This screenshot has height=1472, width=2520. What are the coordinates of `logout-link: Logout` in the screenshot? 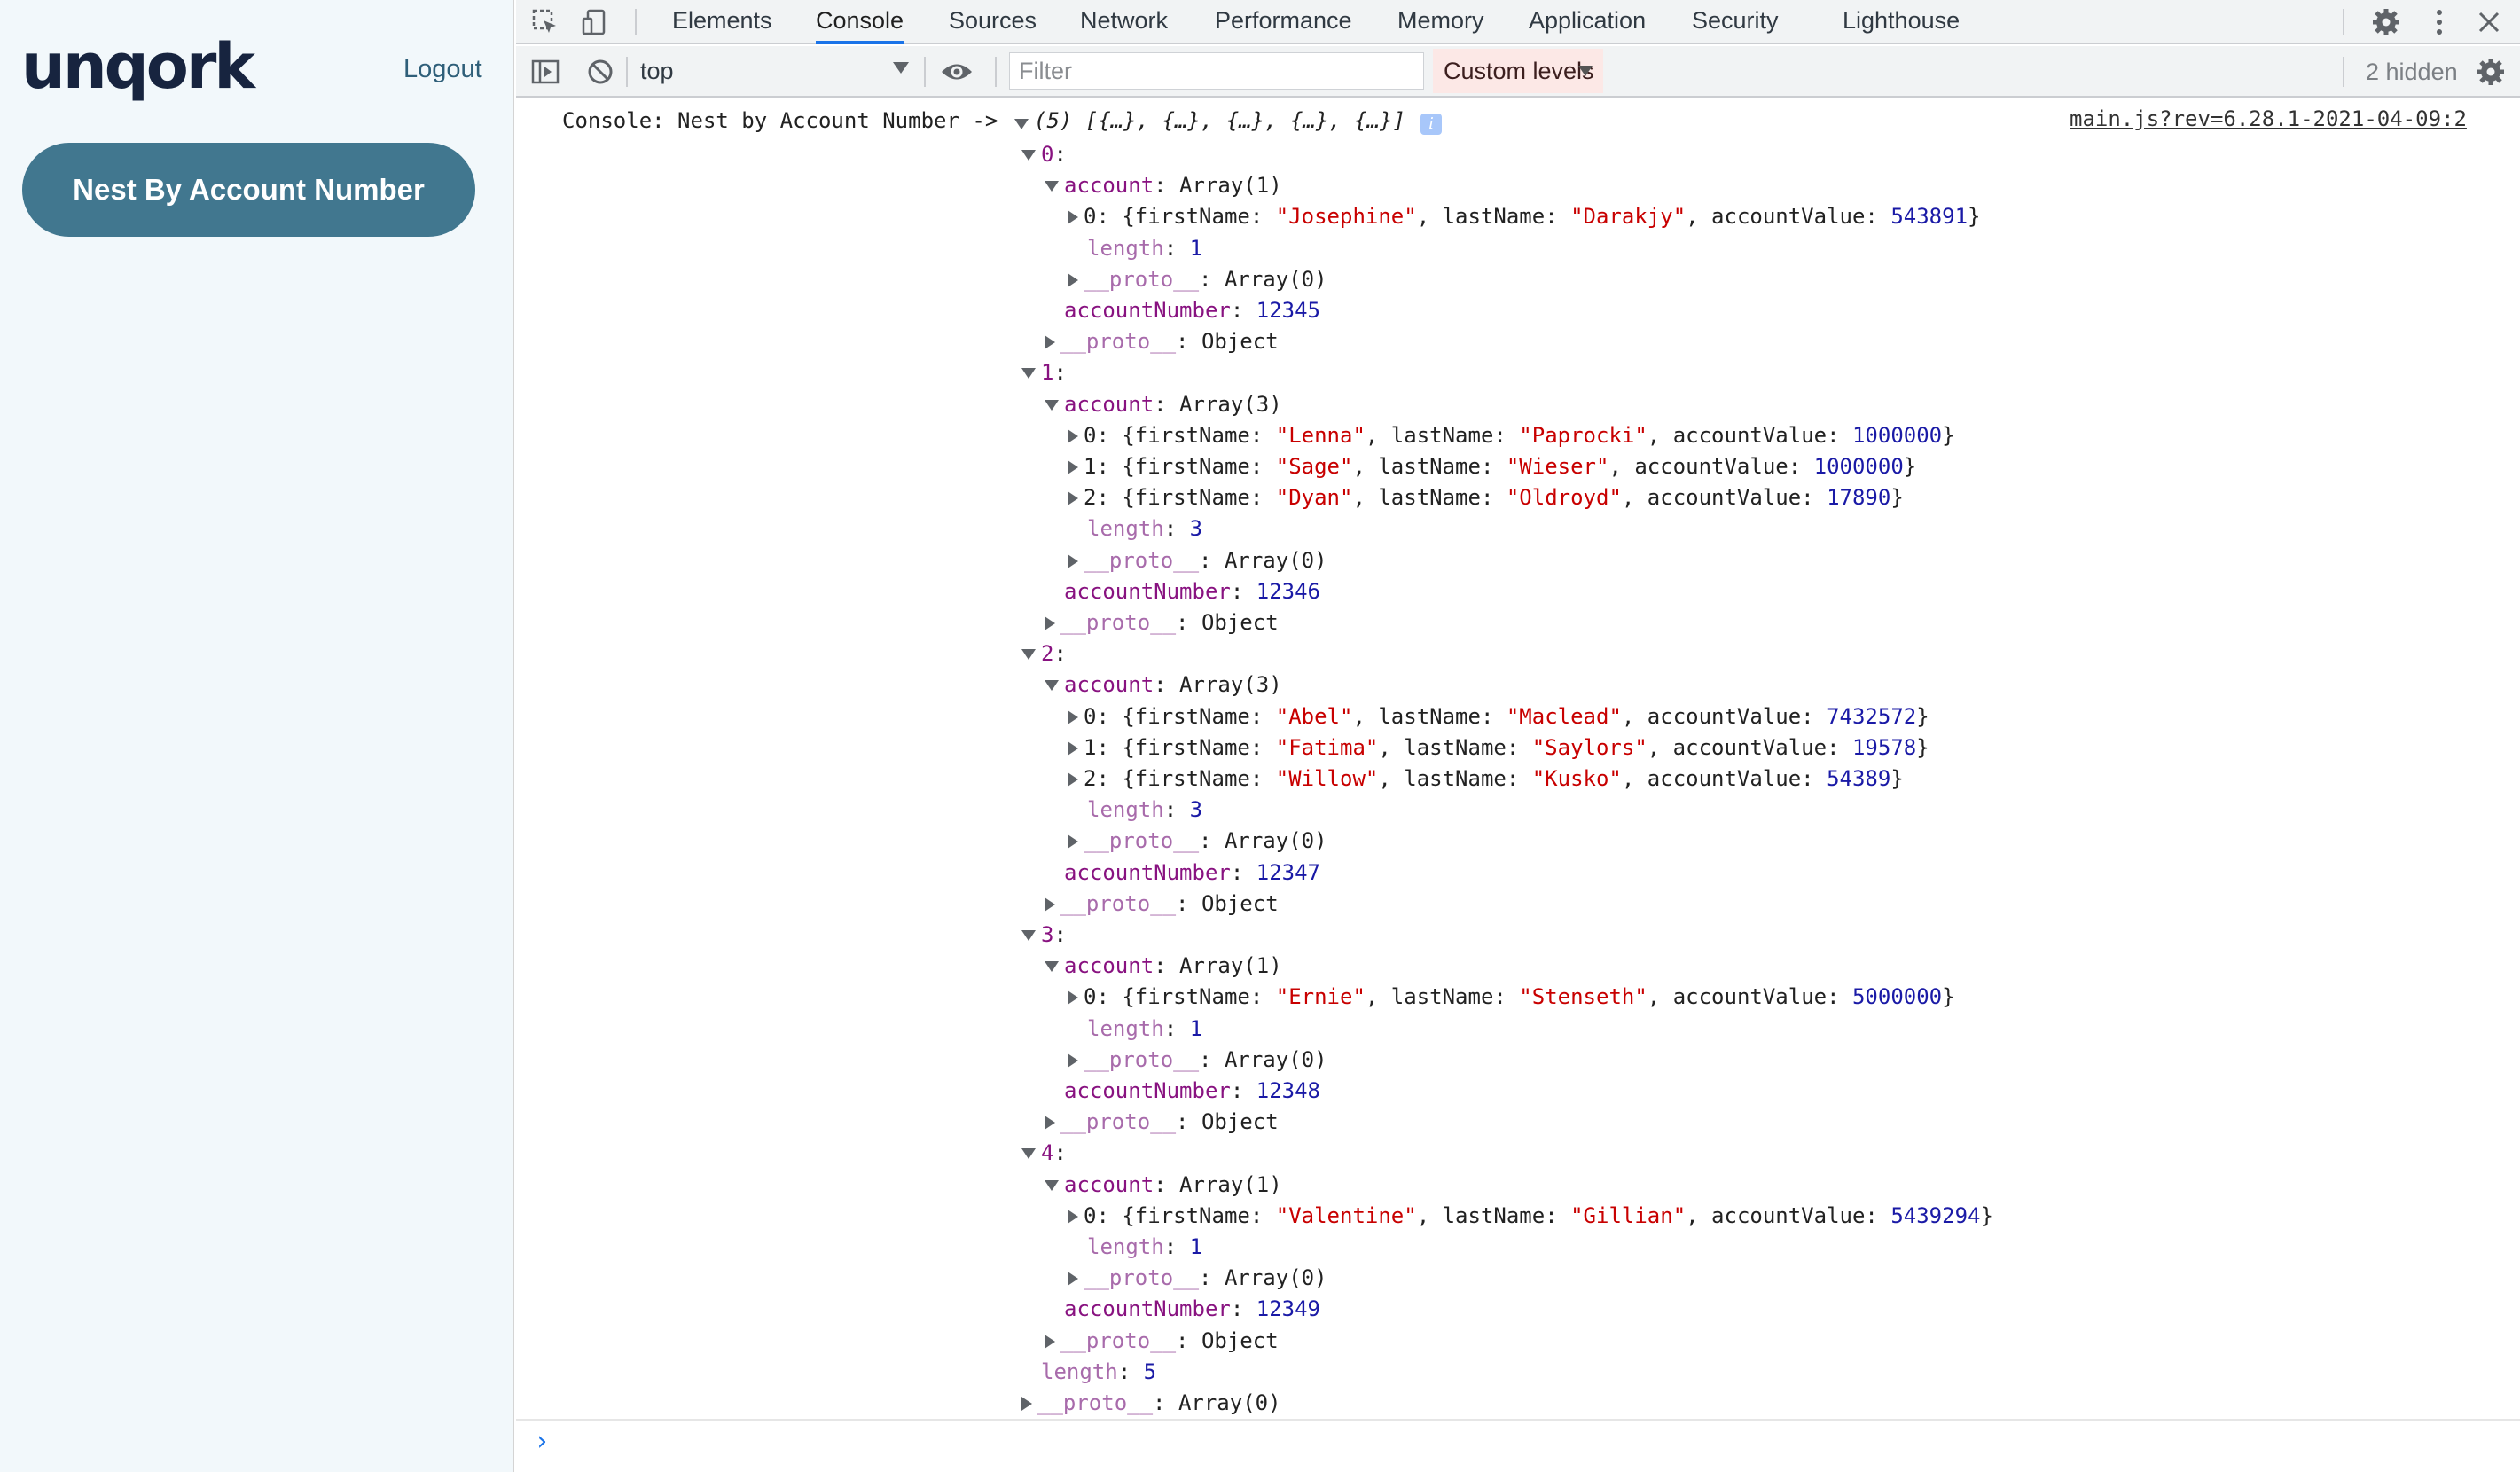 It's located at (443, 69).